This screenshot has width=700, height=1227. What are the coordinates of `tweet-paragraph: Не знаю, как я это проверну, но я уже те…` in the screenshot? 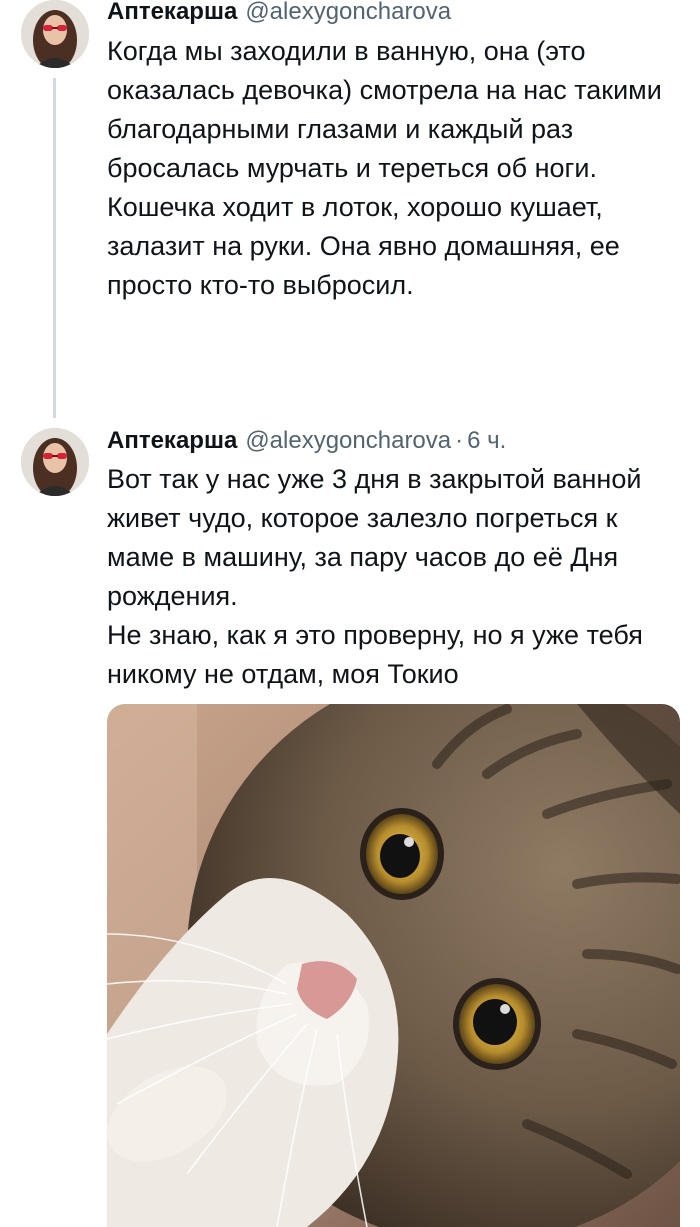 It's located at (375, 654).